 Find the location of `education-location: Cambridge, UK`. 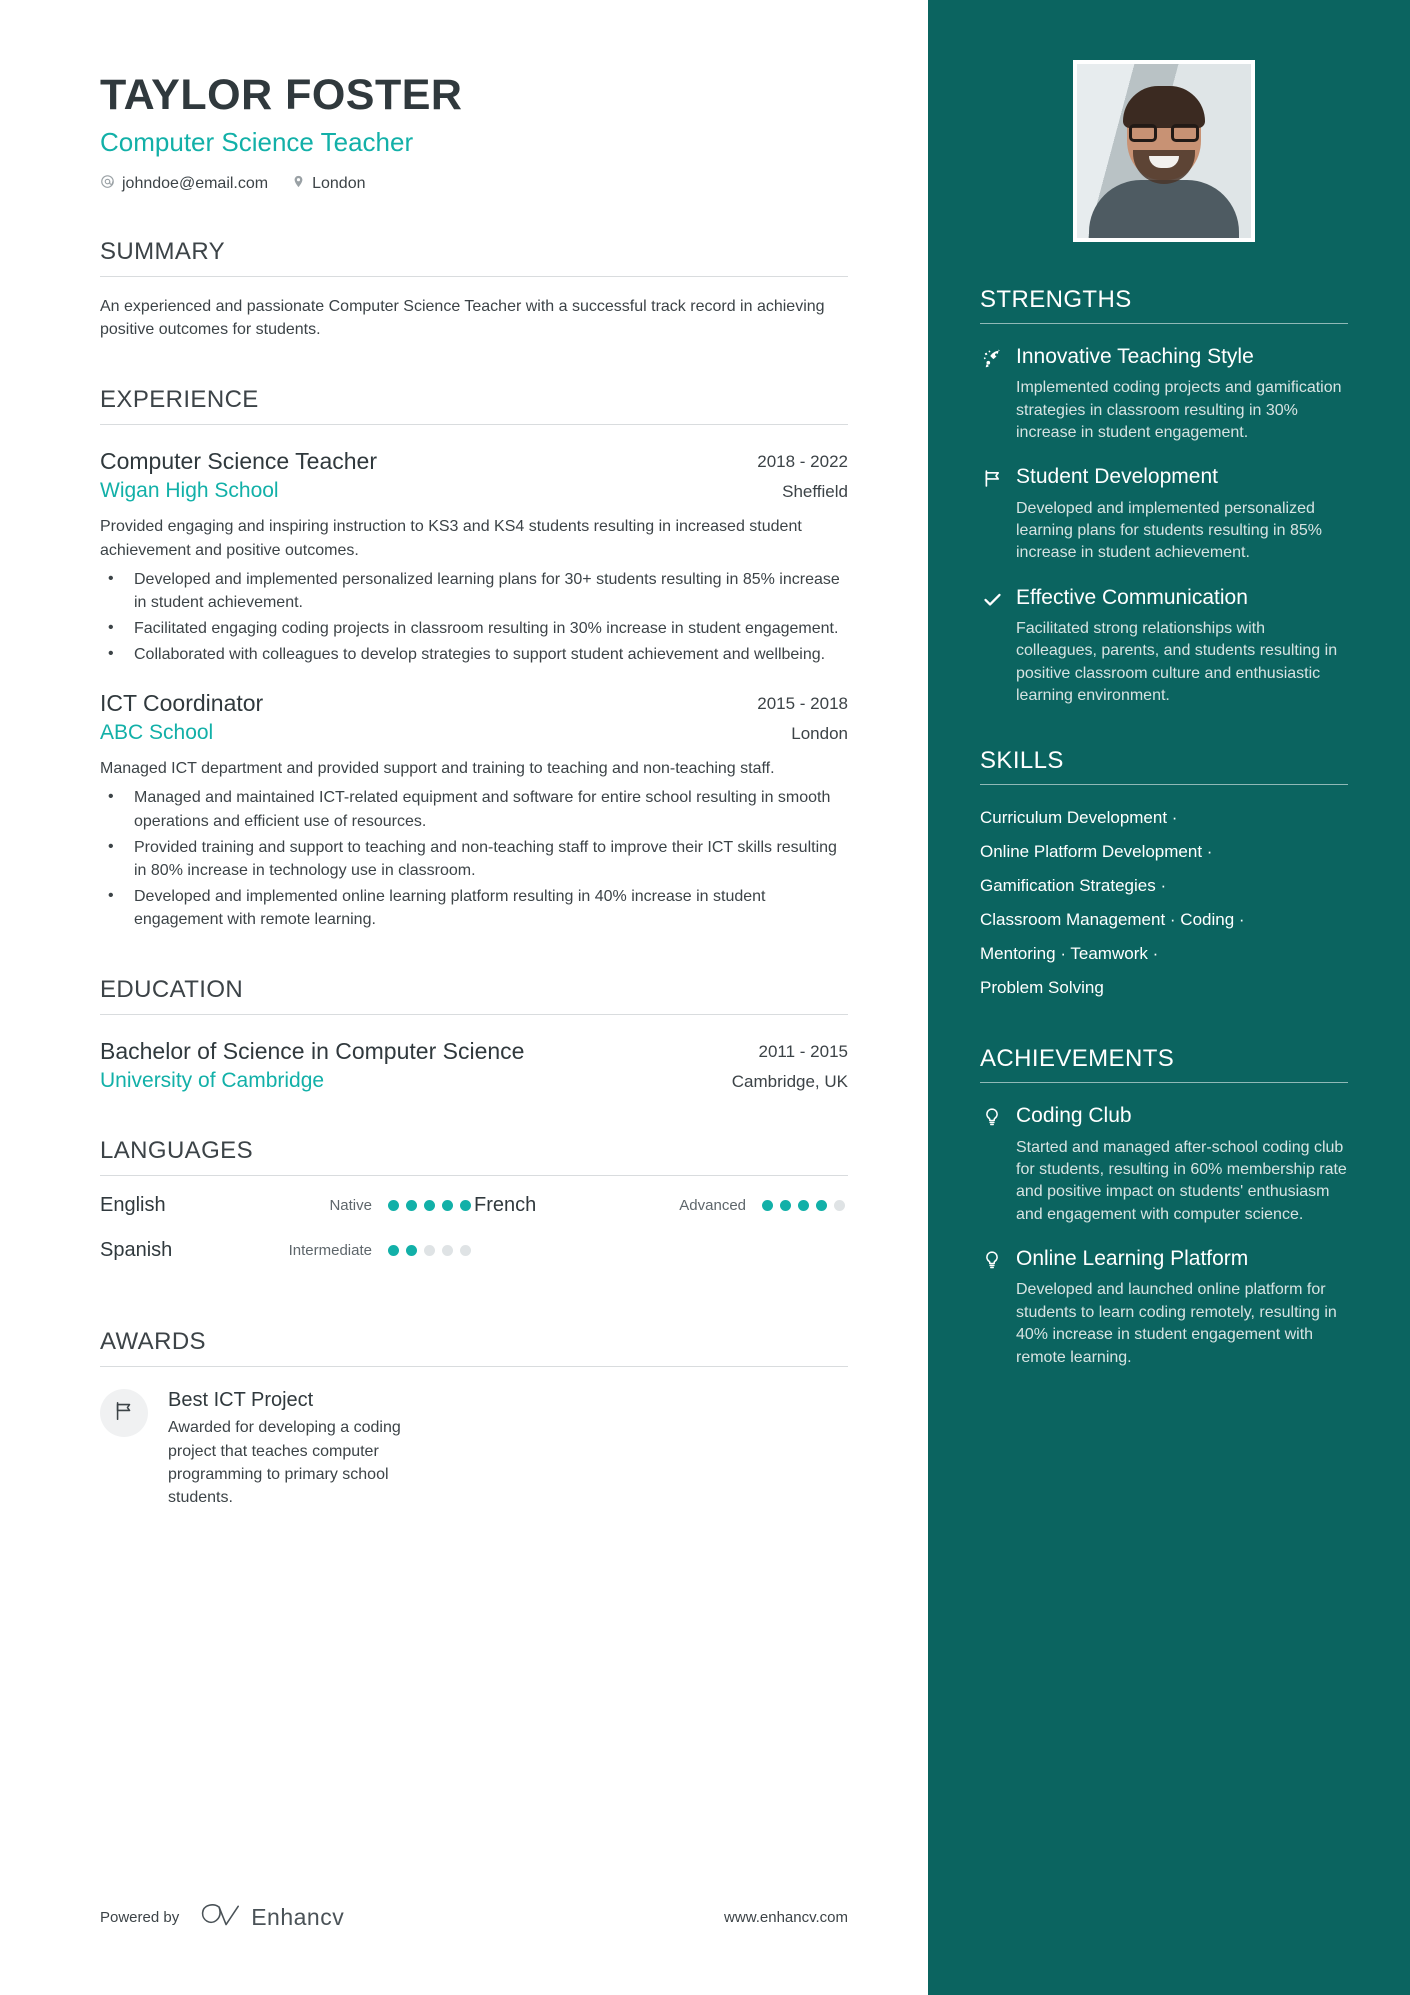

education-location: Cambridge, UK is located at coordinates (789, 1082).